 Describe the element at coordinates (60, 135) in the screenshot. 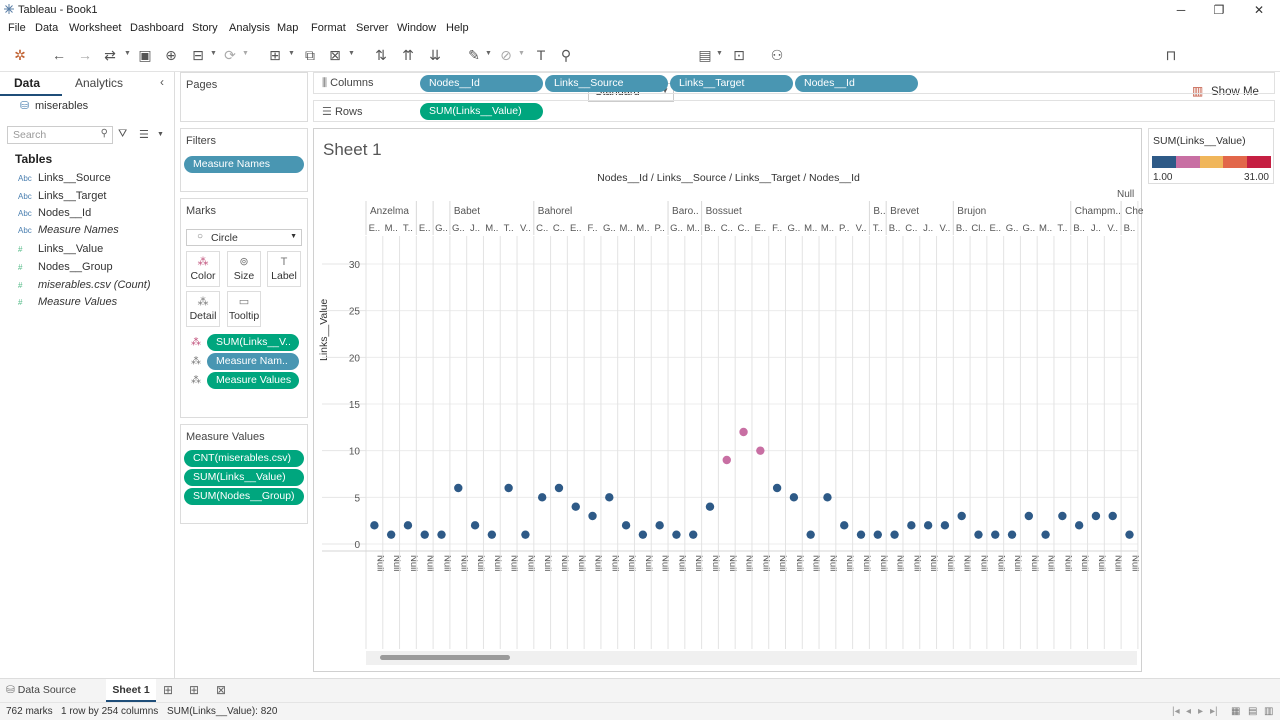

I see `search-input: Search ⚲` at that location.